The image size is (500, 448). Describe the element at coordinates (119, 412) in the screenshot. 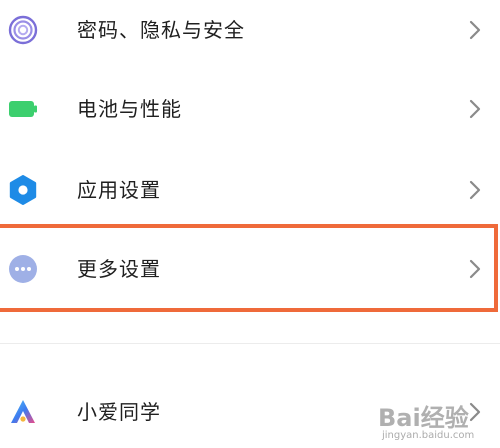

I see `settings-item-label: 小爱同学` at that location.